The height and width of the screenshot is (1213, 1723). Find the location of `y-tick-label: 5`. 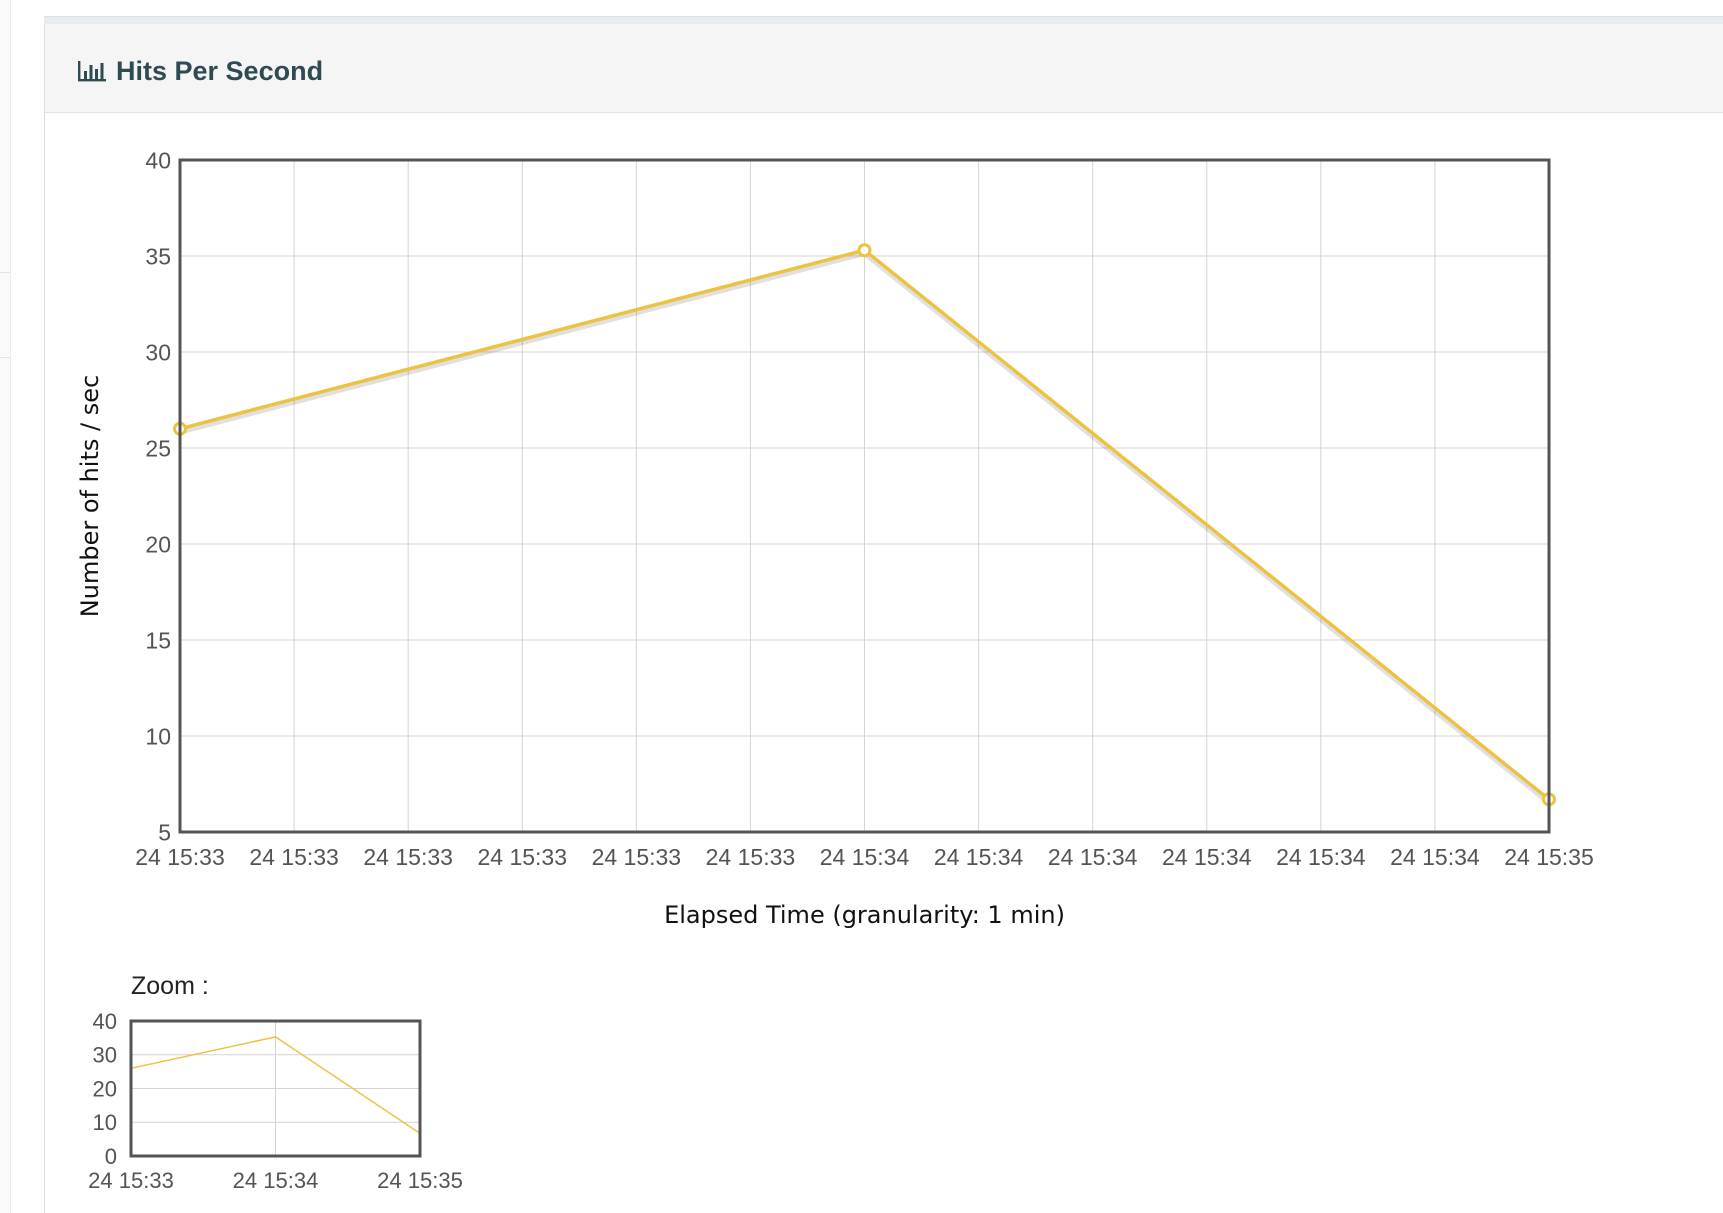

y-tick-label: 5 is located at coordinates (164, 832).